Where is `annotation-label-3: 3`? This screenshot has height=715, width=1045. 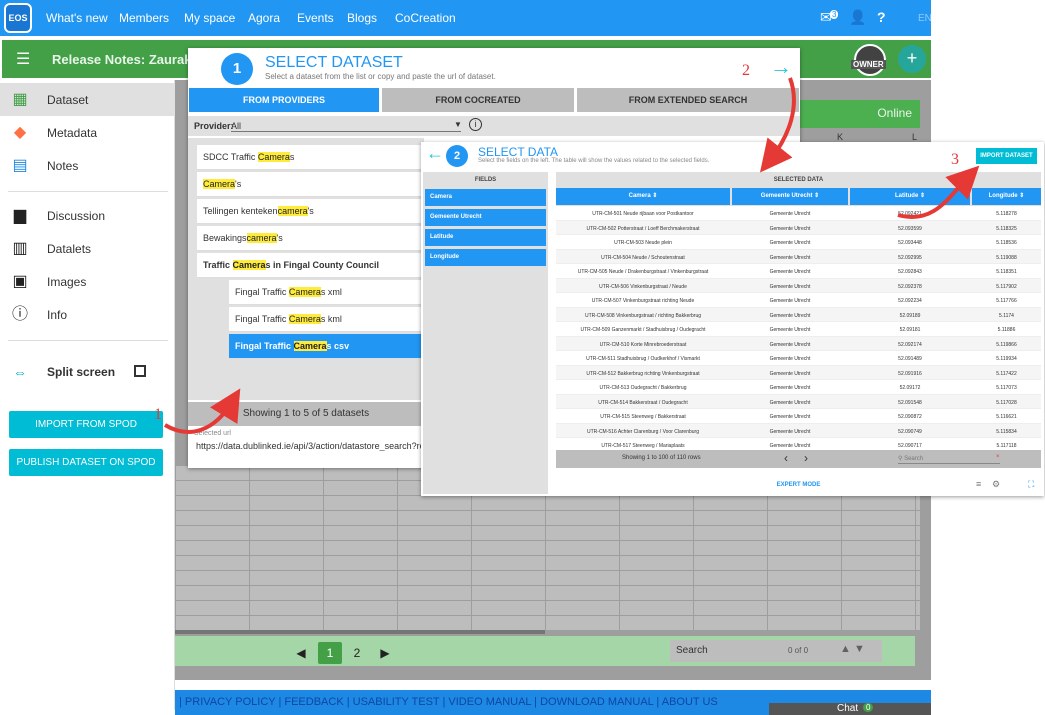 annotation-label-3: 3 is located at coordinates (955, 159).